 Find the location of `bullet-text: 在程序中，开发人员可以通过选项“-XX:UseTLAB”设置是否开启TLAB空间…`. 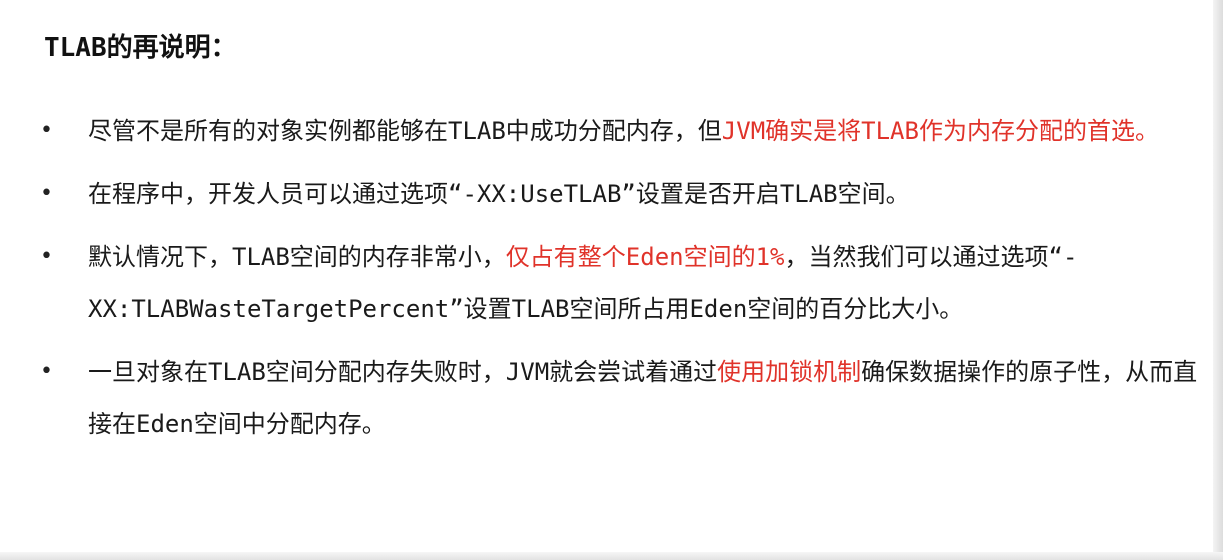

bullet-text: 在程序中，开发人员可以通过选项“-XX:UseTLAB”设置是否开启TLAB空间… is located at coordinates (499, 194).